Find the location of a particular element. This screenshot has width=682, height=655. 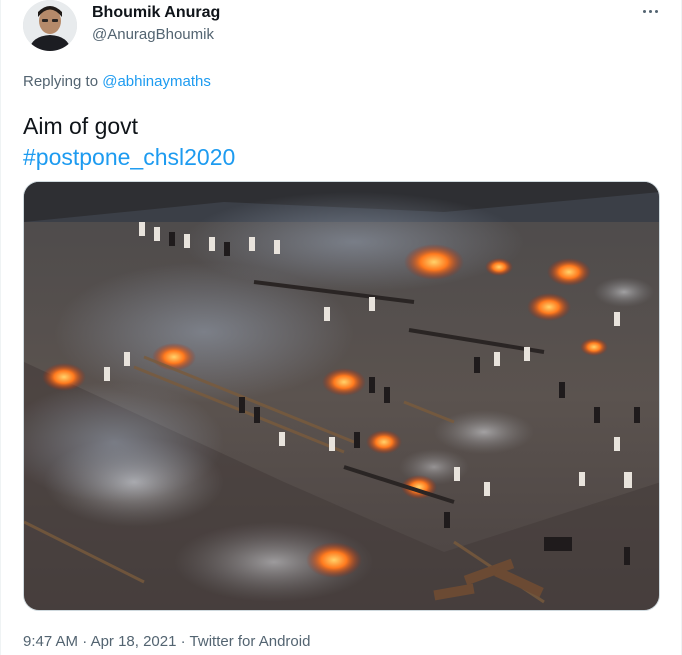

replying-to-label: Replying to is located at coordinates (63, 81).